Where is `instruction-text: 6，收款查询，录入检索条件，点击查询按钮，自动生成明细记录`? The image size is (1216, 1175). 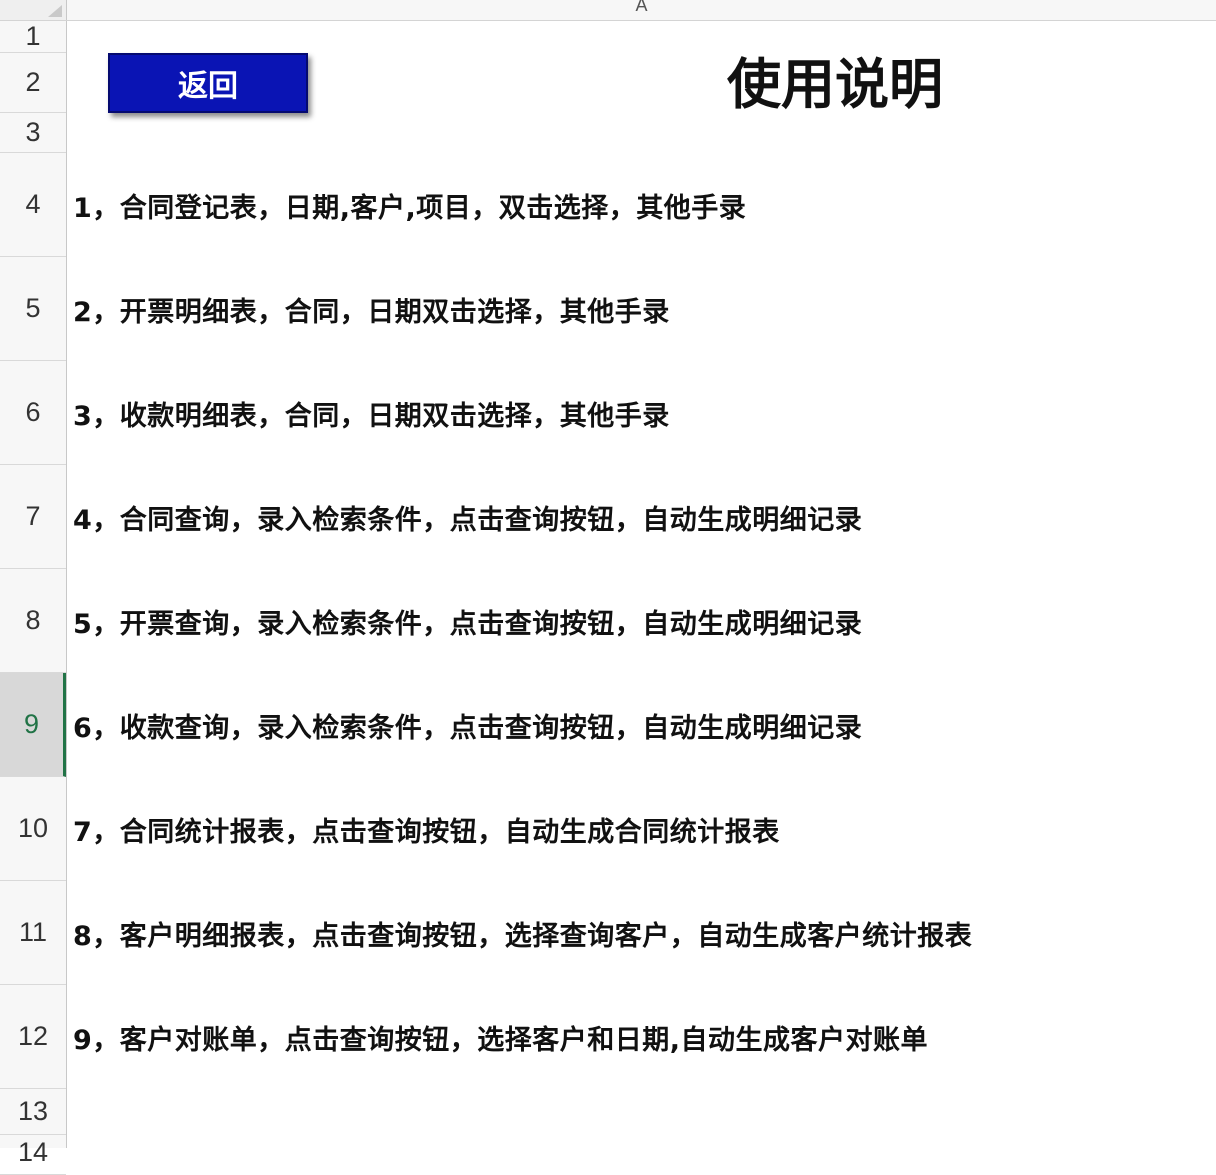 instruction-text: 6，收款查询，录入检索条件，点击查询按钮，自动生成明细记录 is located at coordinates (468, 728).